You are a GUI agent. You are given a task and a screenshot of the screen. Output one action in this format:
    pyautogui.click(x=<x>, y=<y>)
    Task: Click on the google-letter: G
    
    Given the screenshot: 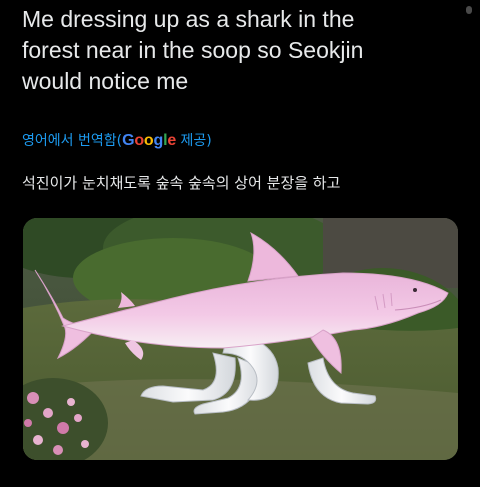 What is the action you would take?
    pyautogui.click(x=128, y=140)
    